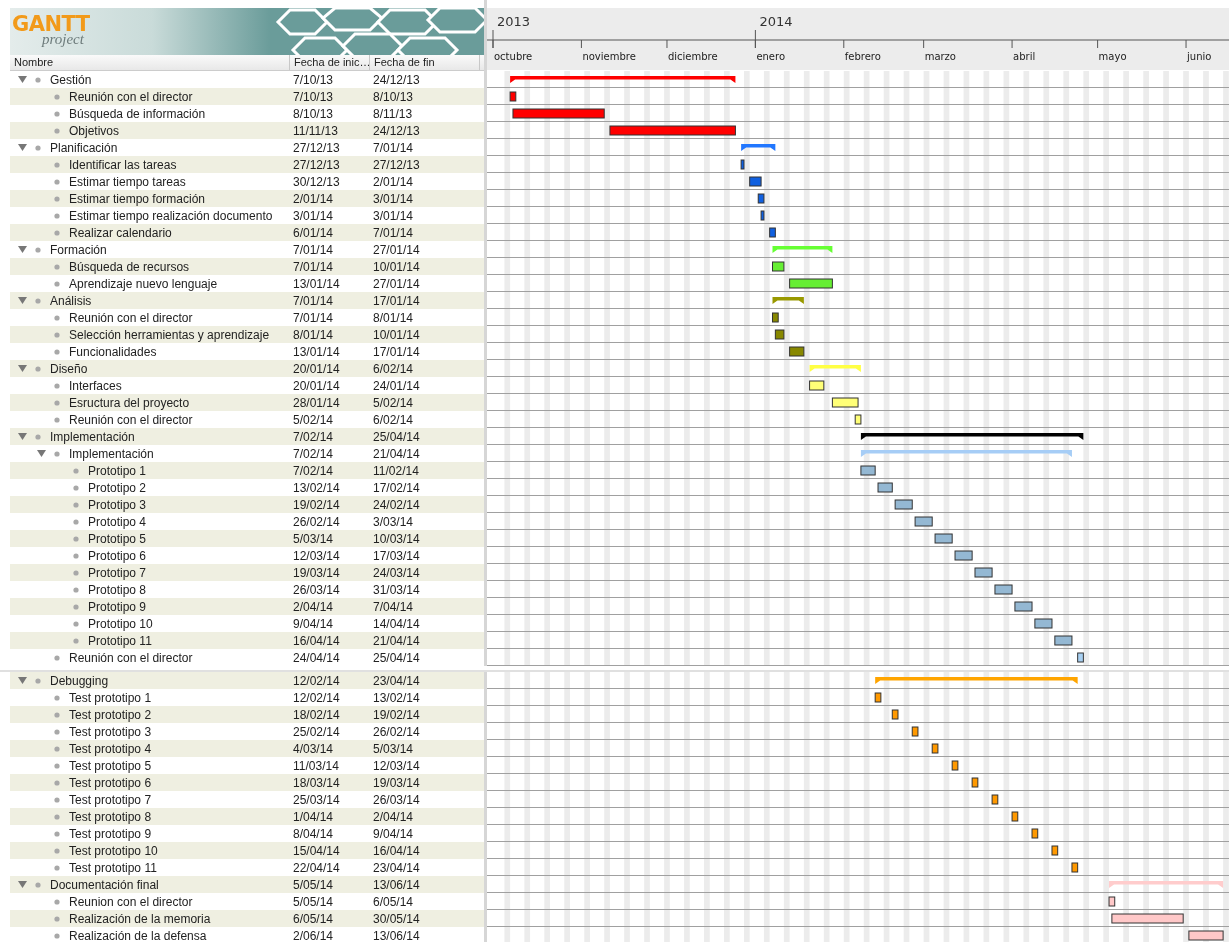 The image size is (1229, 942). What do you see at coordinates (117, 521) in the screenshot?
I see `task-name: Prototipo 4` at bounding box center [117, 521].